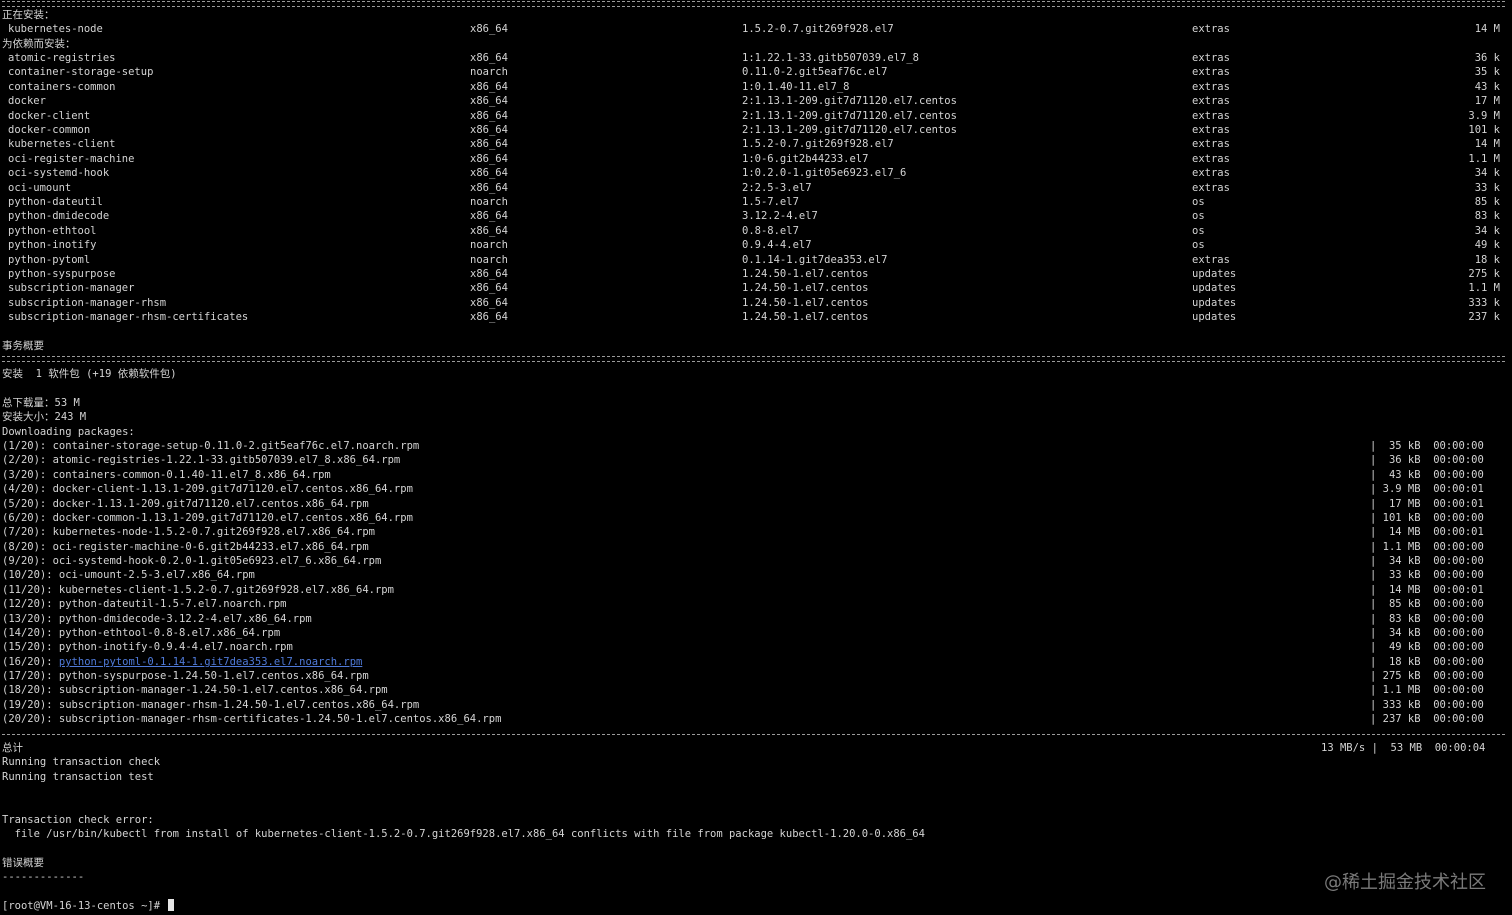 The width and height of the screenshot is (1512, 915). Describe the element at coordinates (39, 44) in the screenshot. I see `deps-header: 为依赖而安装：` at that location.